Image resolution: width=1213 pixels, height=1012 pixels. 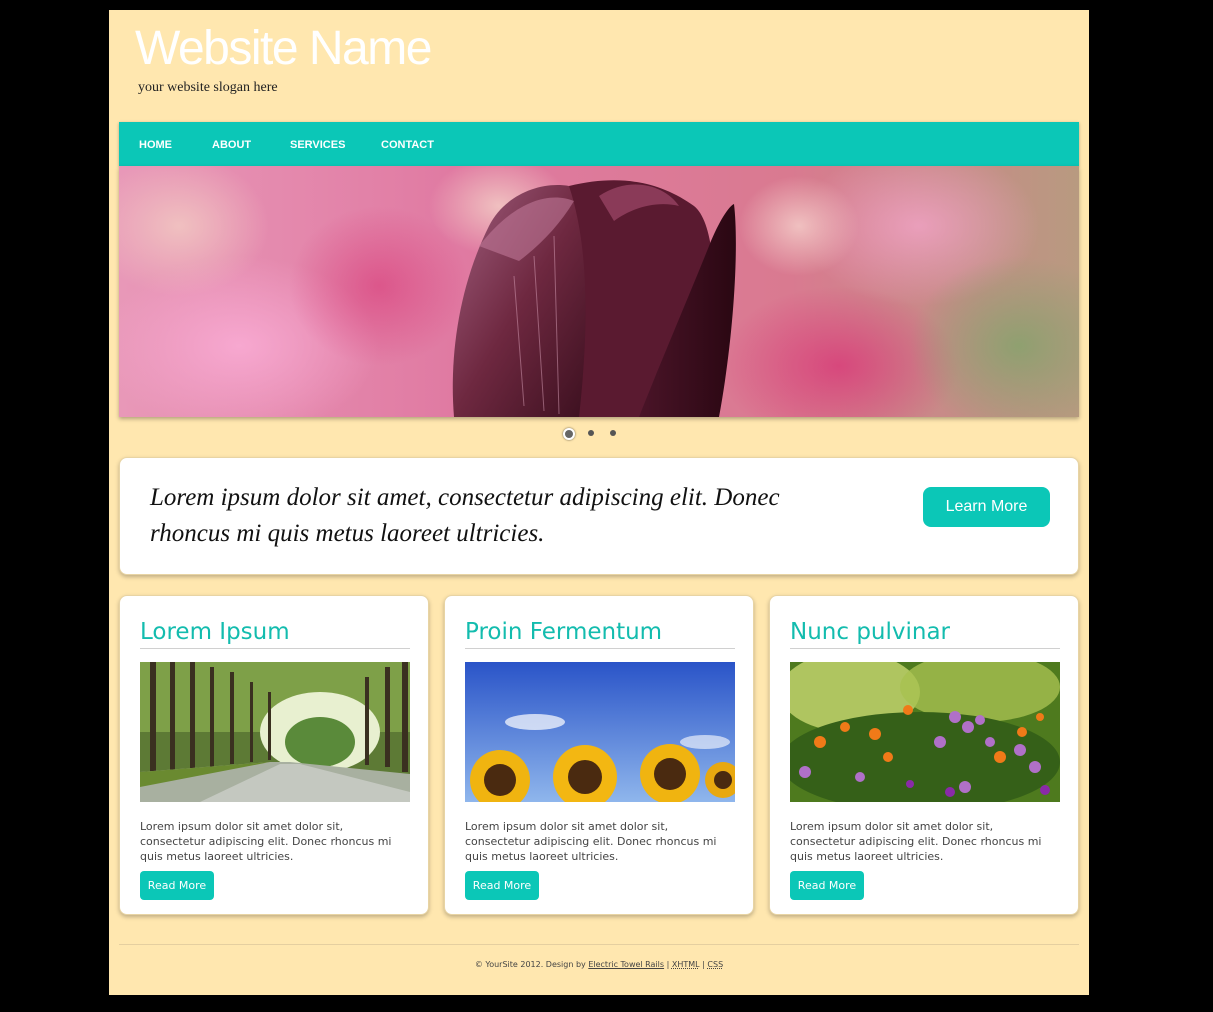 What do you see at coordinates (599, 944) in the screenshot?
I see `footer-divider` at bounding box center [599, 944].